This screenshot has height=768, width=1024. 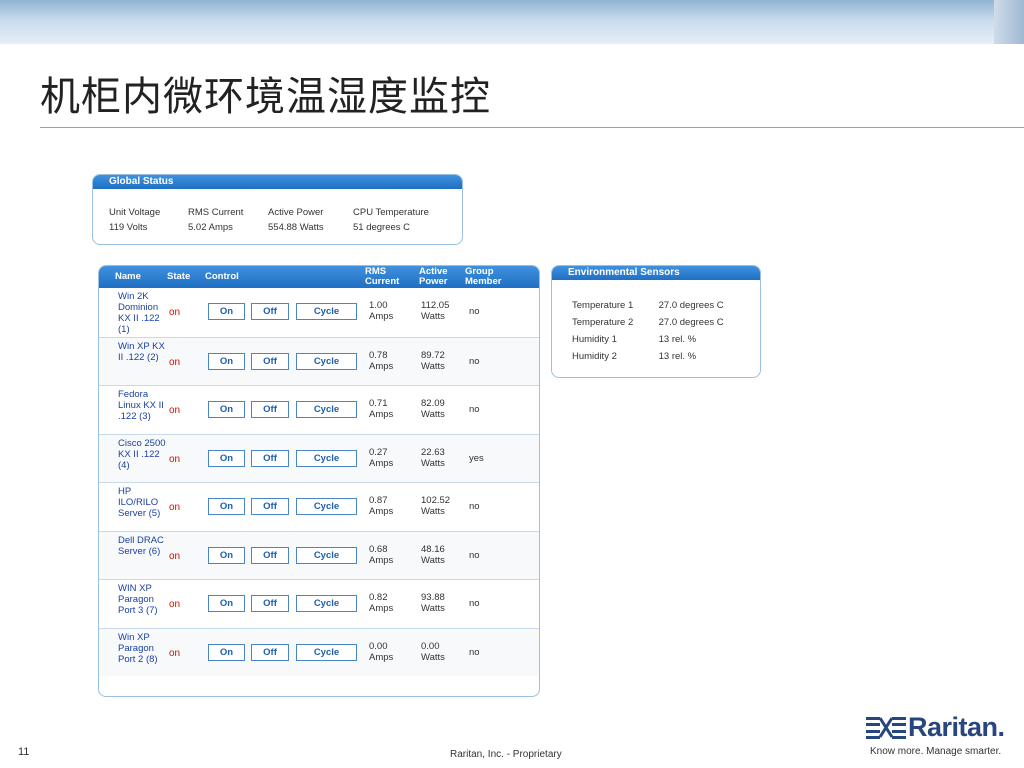 I want to click on unit-voltage-label: Unit Voltage, so click(x=135, y=212).